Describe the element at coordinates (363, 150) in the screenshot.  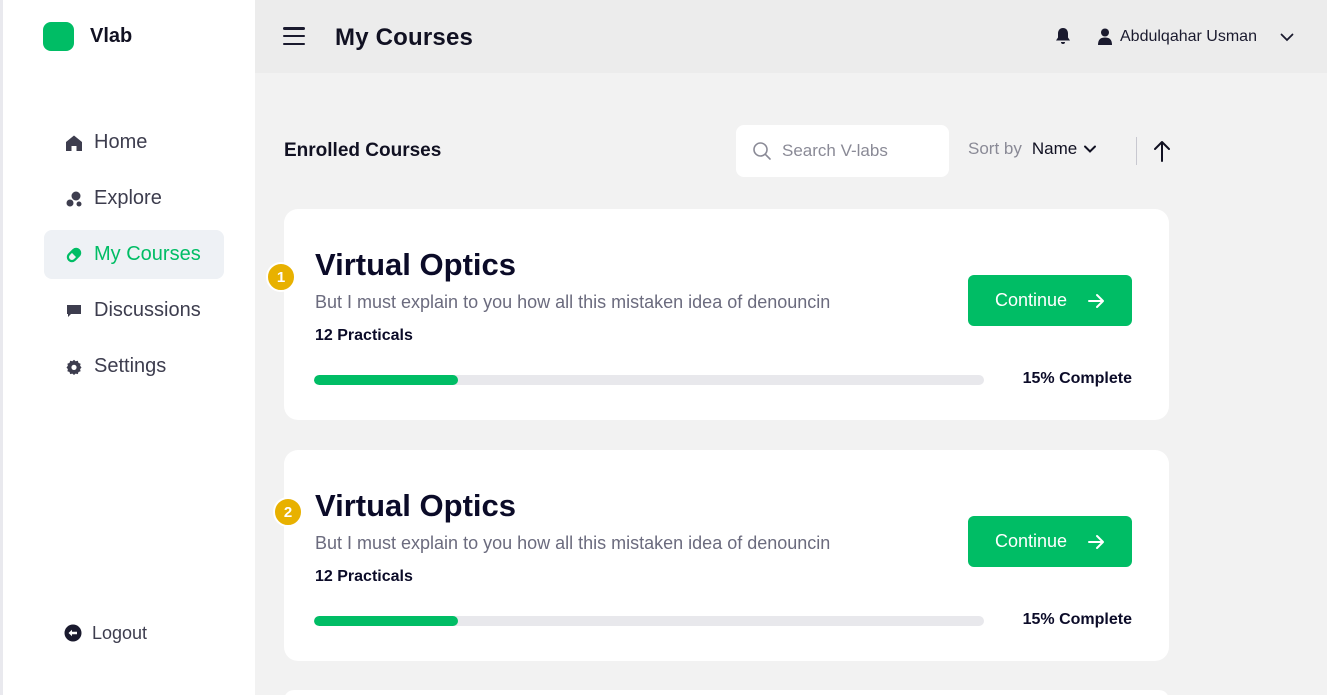
I see `section-title: Enrolled Courses` at that location.